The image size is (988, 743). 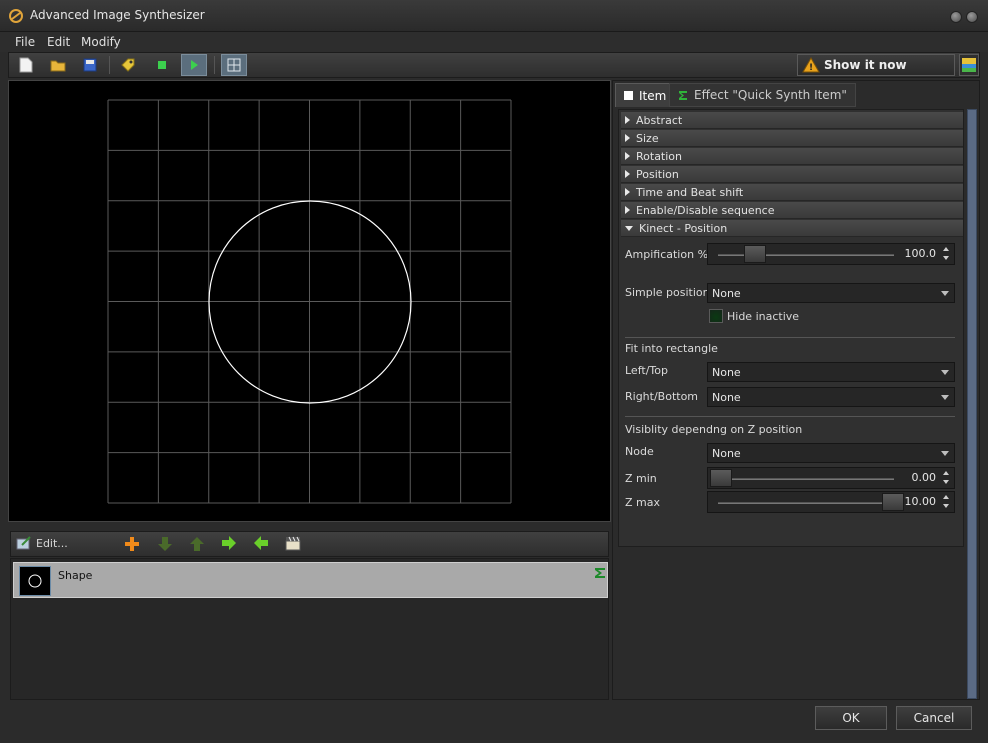 I want to click on show-it-now-button: ! Show it now, so click(x=876, y=65).